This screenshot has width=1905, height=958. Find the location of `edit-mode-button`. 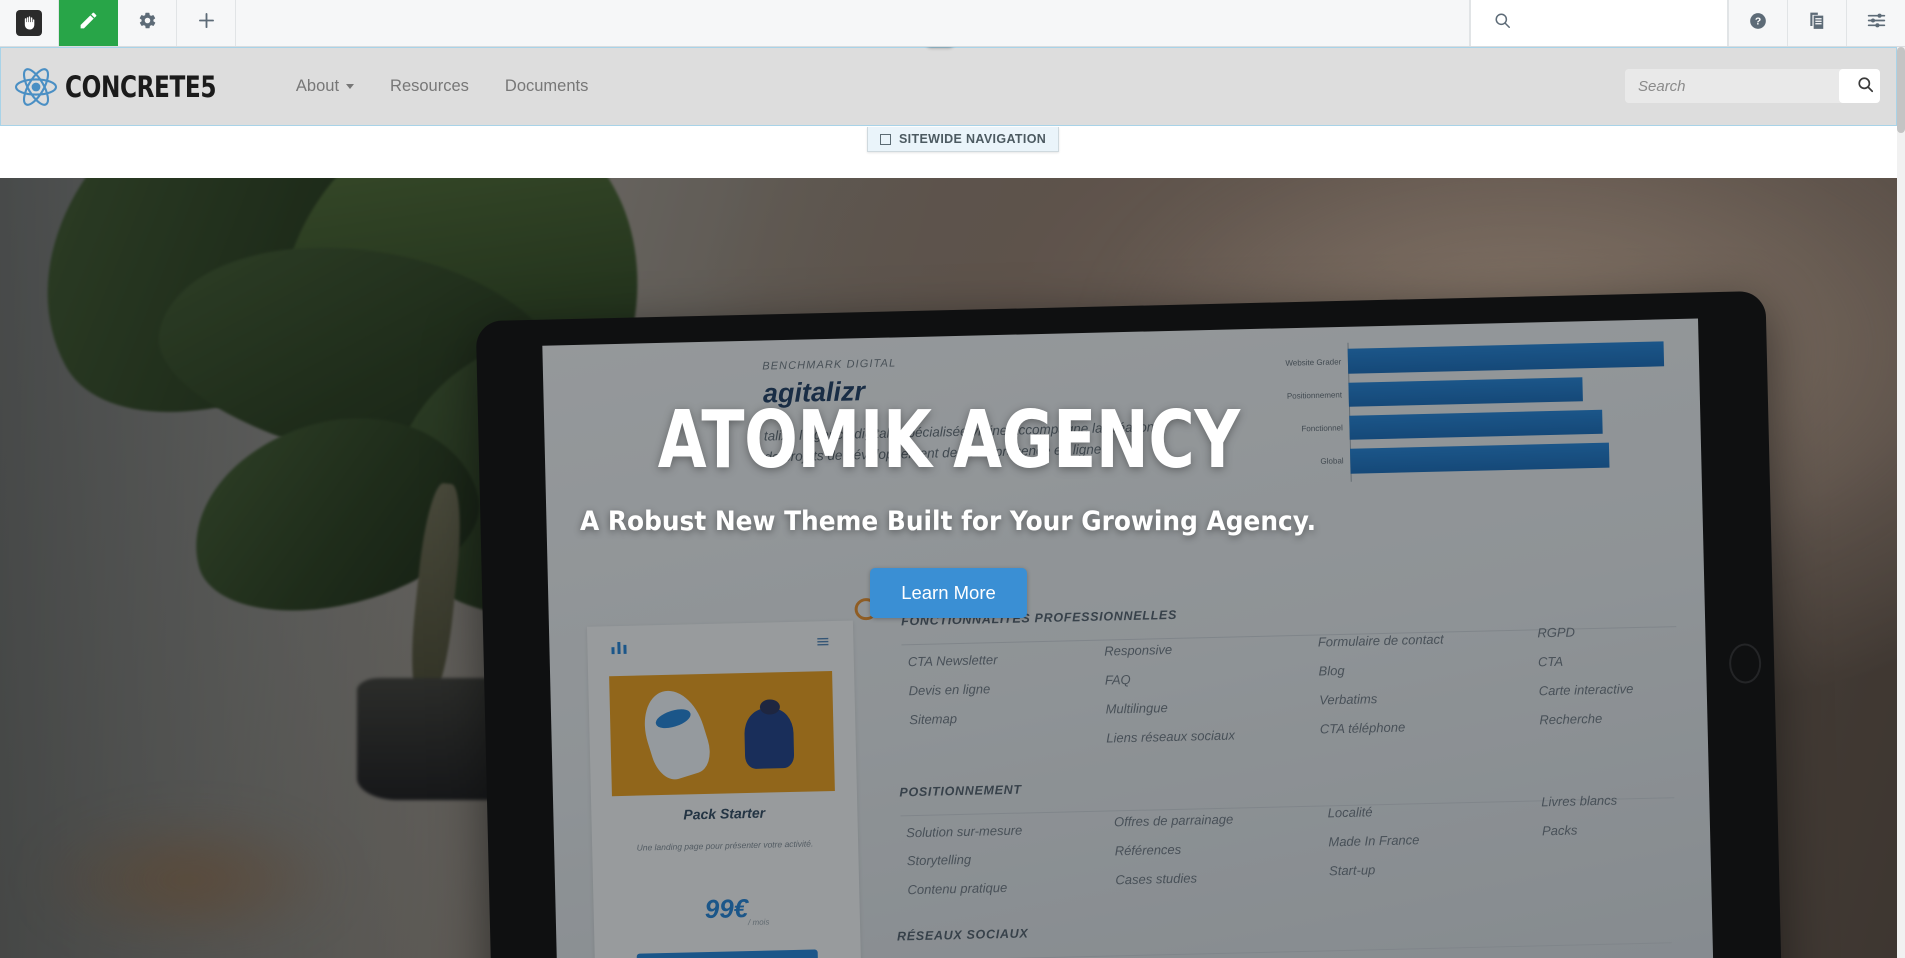

edit-mode-button is located at coordinates (88, 23).